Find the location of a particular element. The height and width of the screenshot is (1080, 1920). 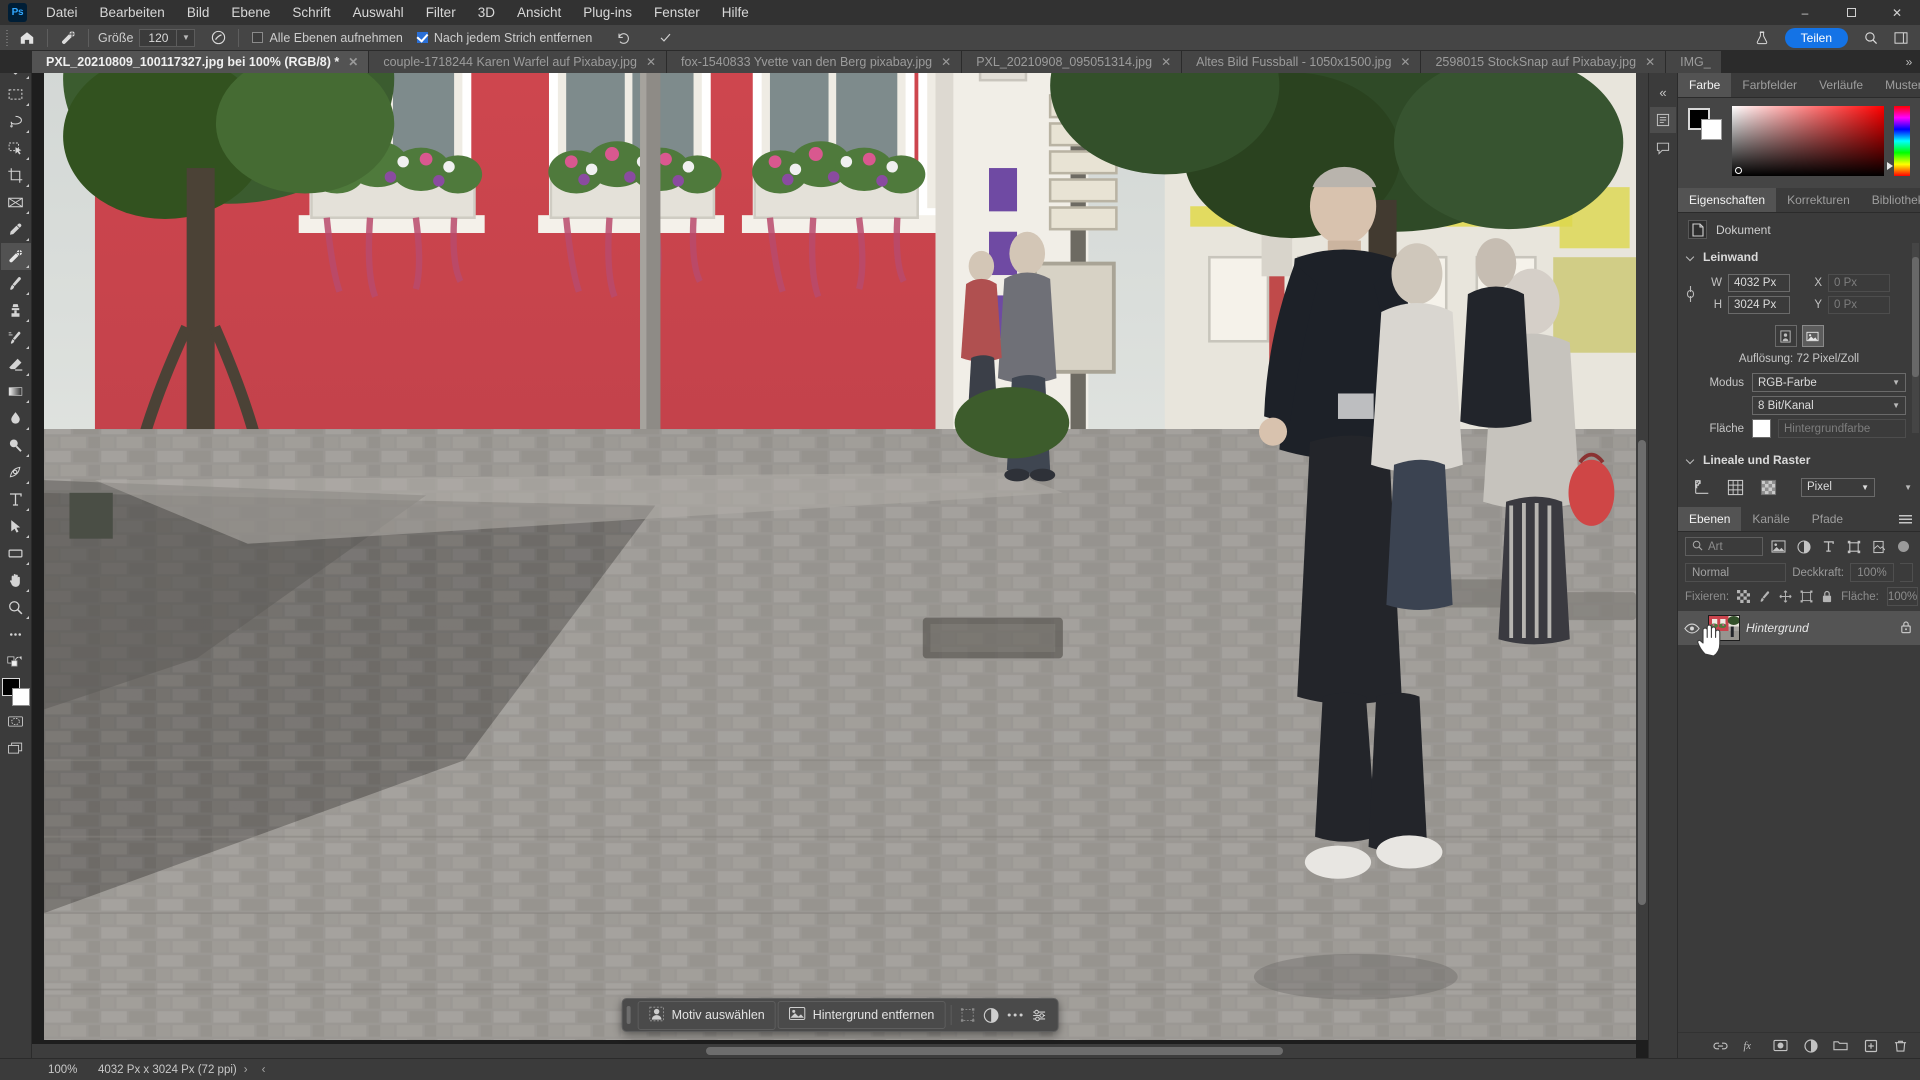

default-colors-icon is located at coordinates (16, 661).